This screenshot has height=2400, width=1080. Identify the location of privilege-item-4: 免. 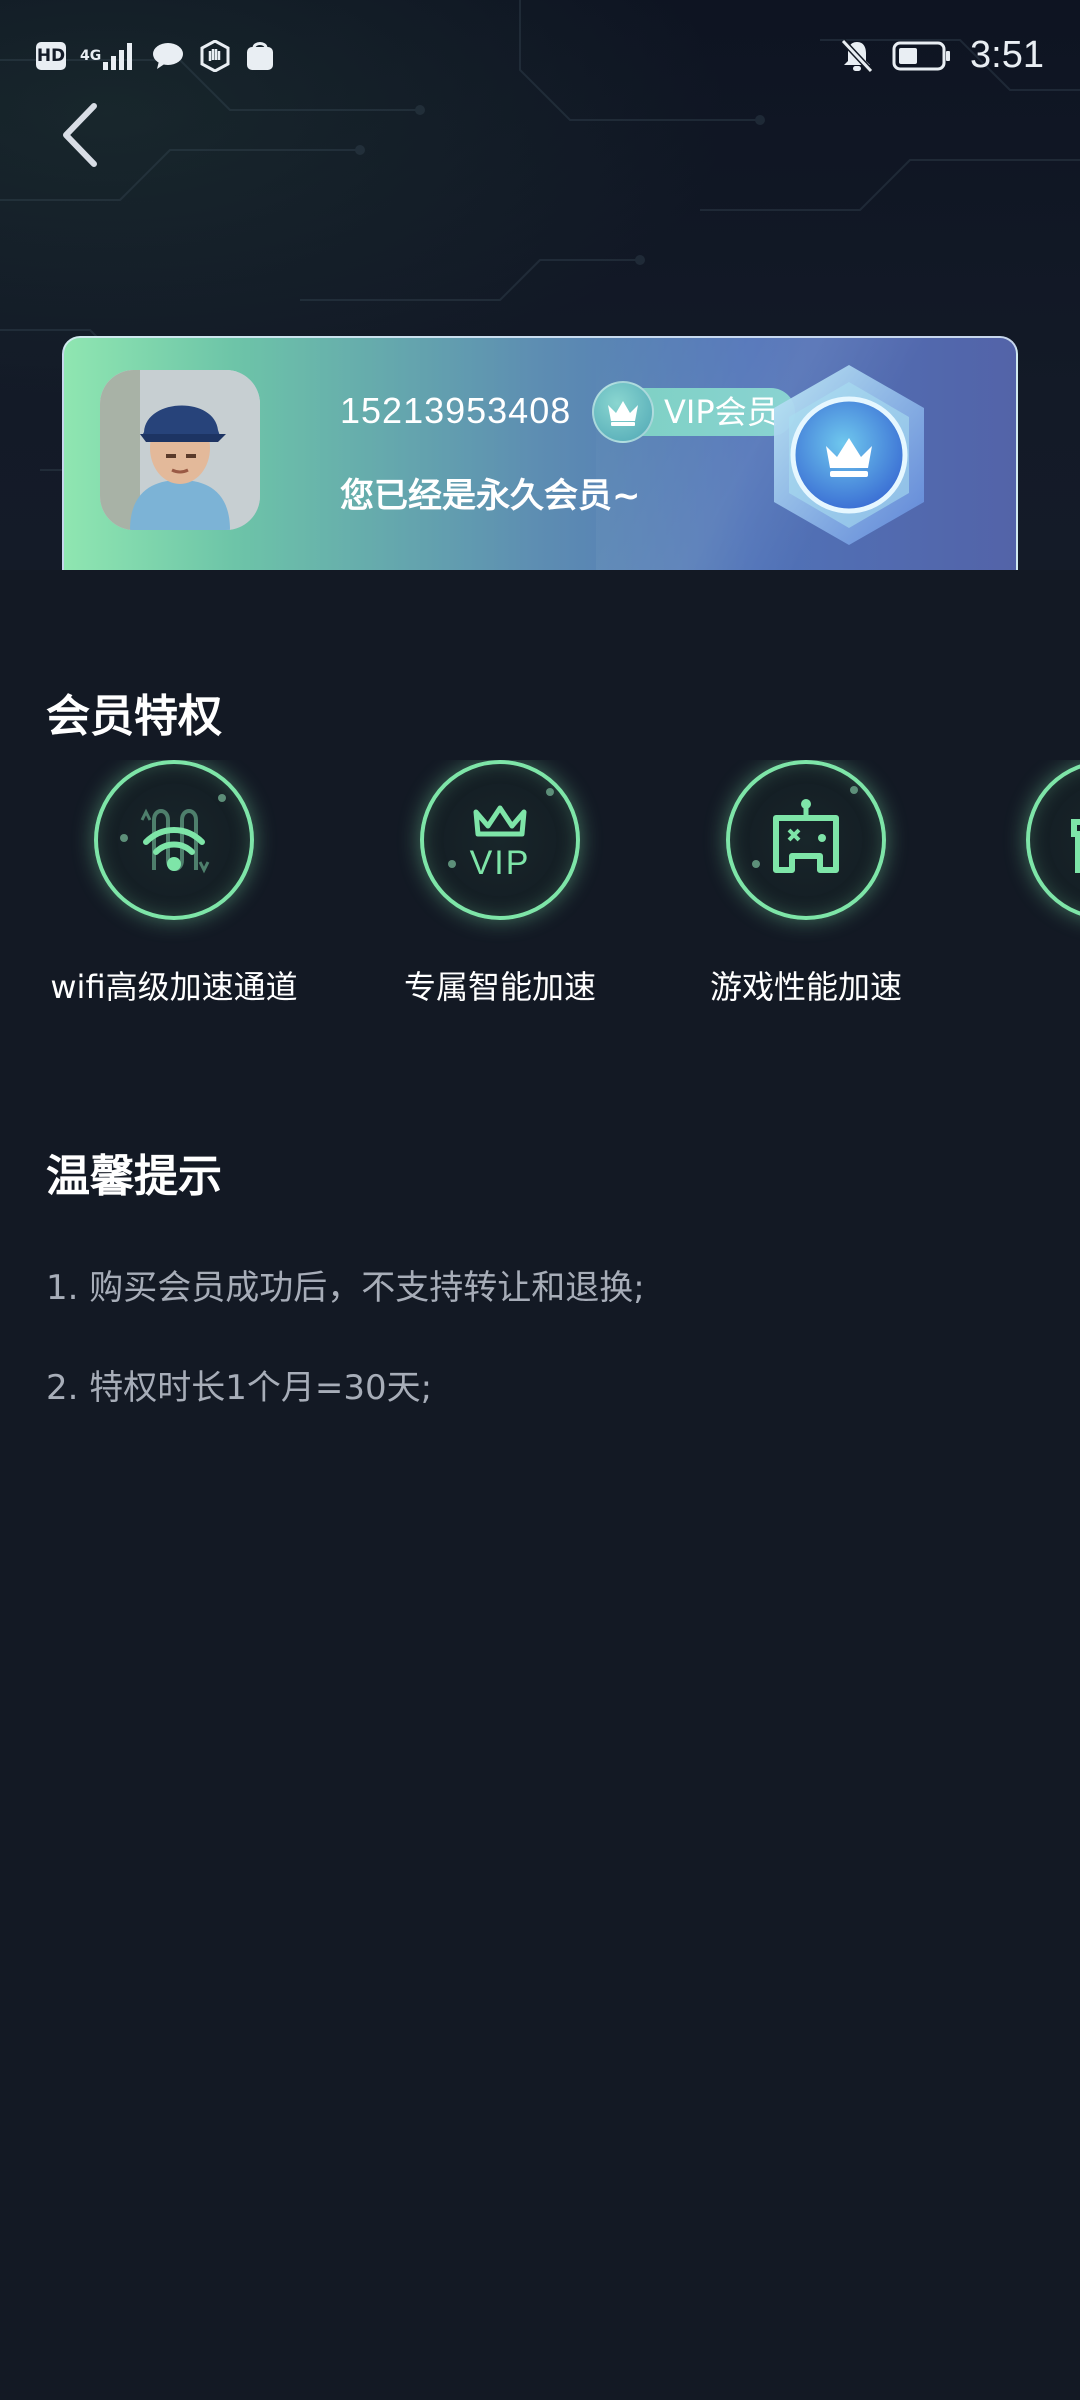
(1018, 884).